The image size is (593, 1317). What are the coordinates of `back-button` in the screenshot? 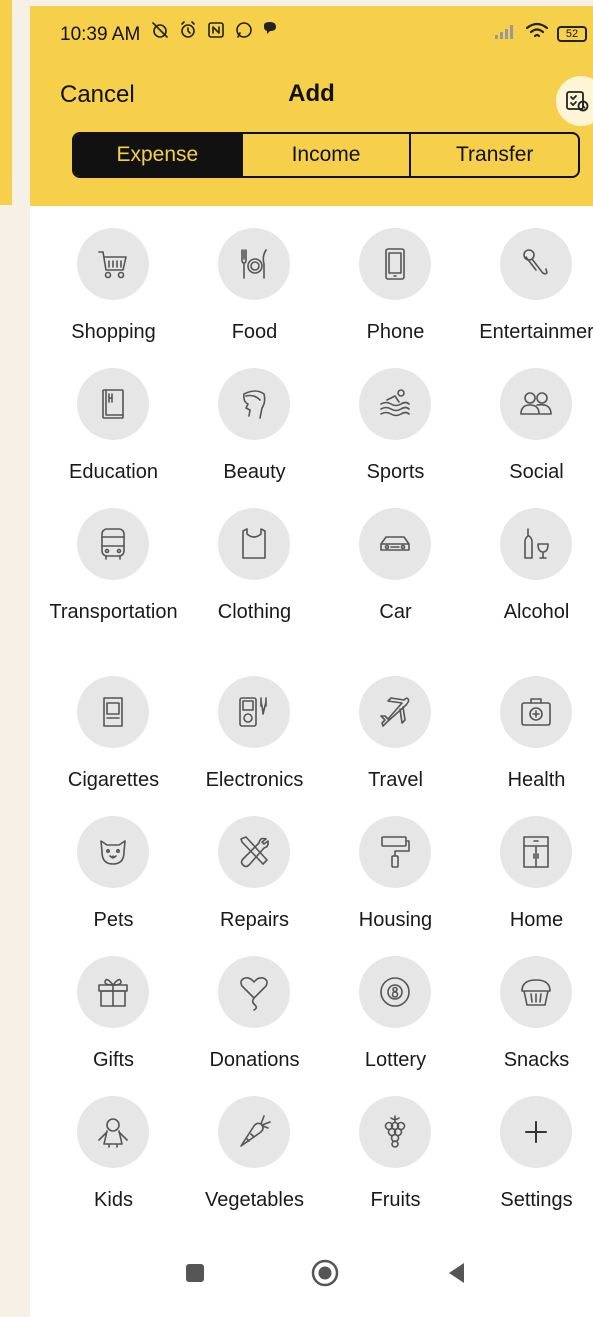 It's located at (457, 1273).